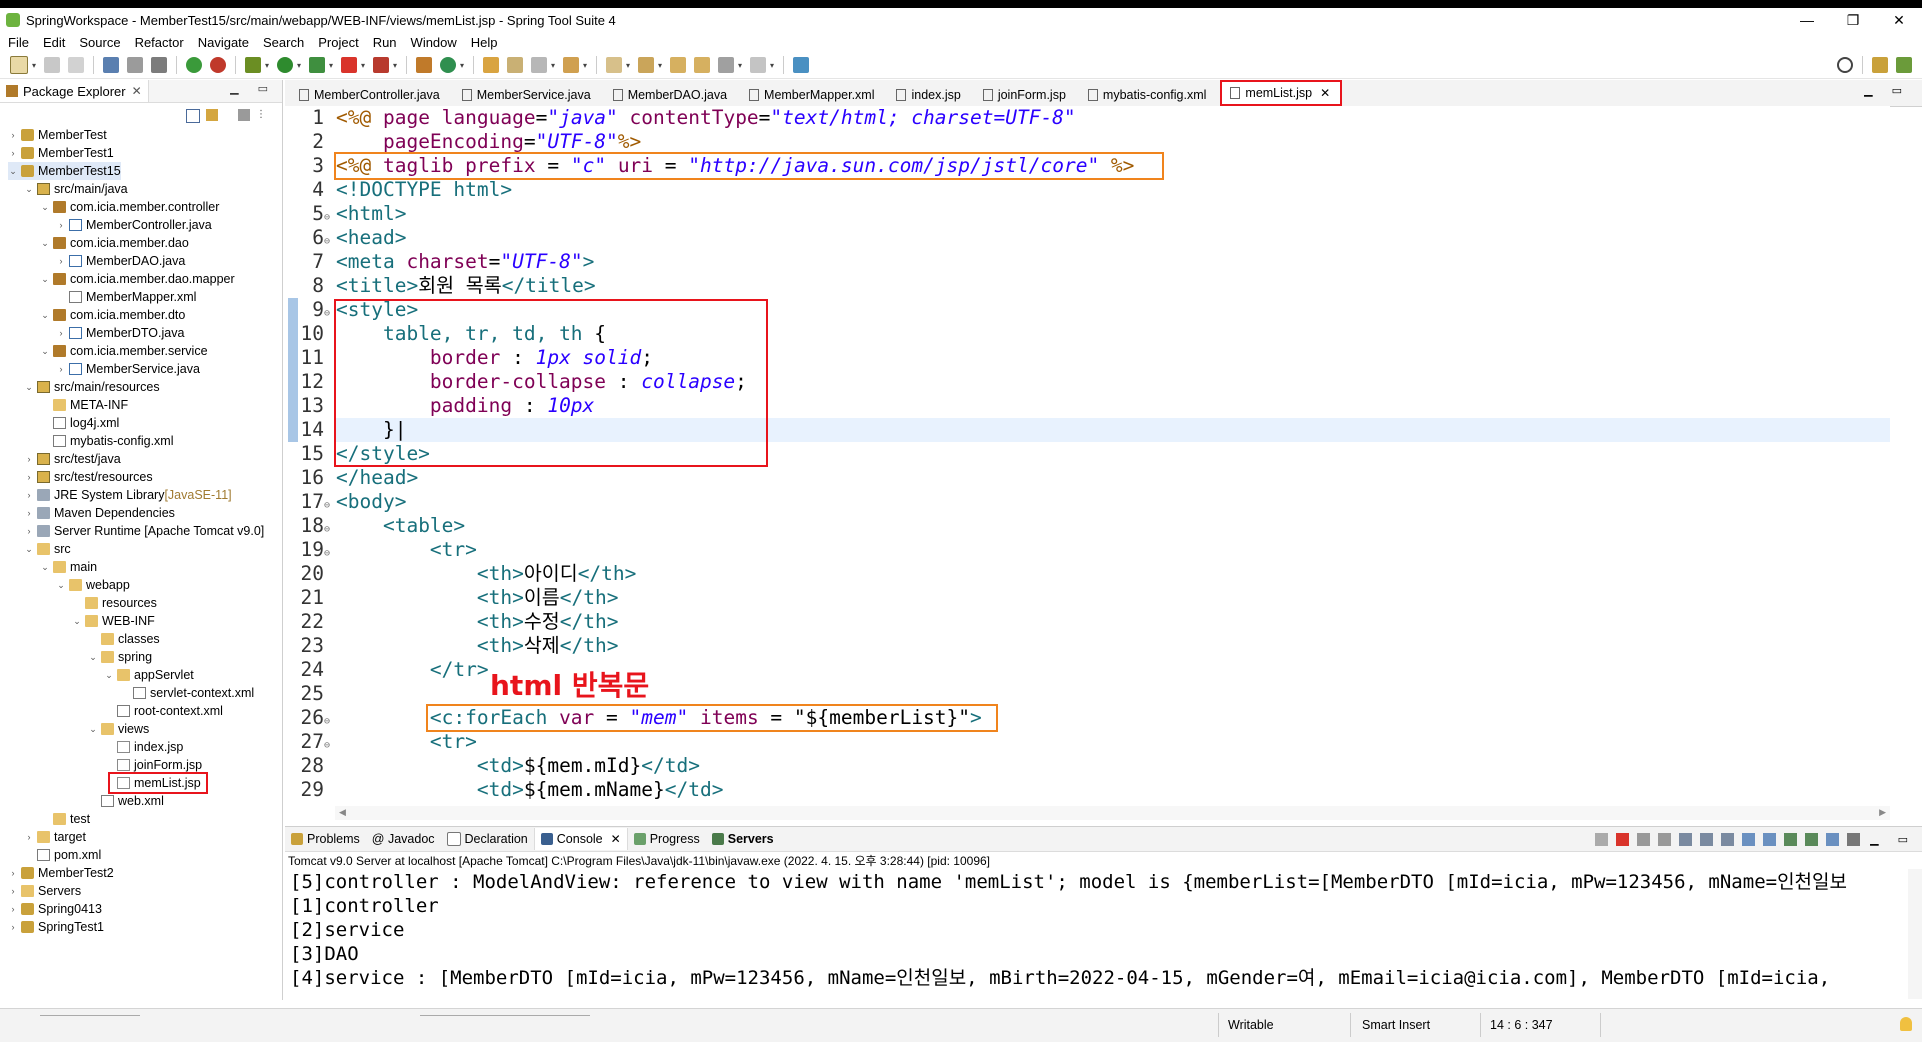 This screenshot has height=1042, width=1922. What do you see at coordinates (134, 225) in the screenshot?
I see `tree-item: › MemberController.java` at bounding box center [134, 225].